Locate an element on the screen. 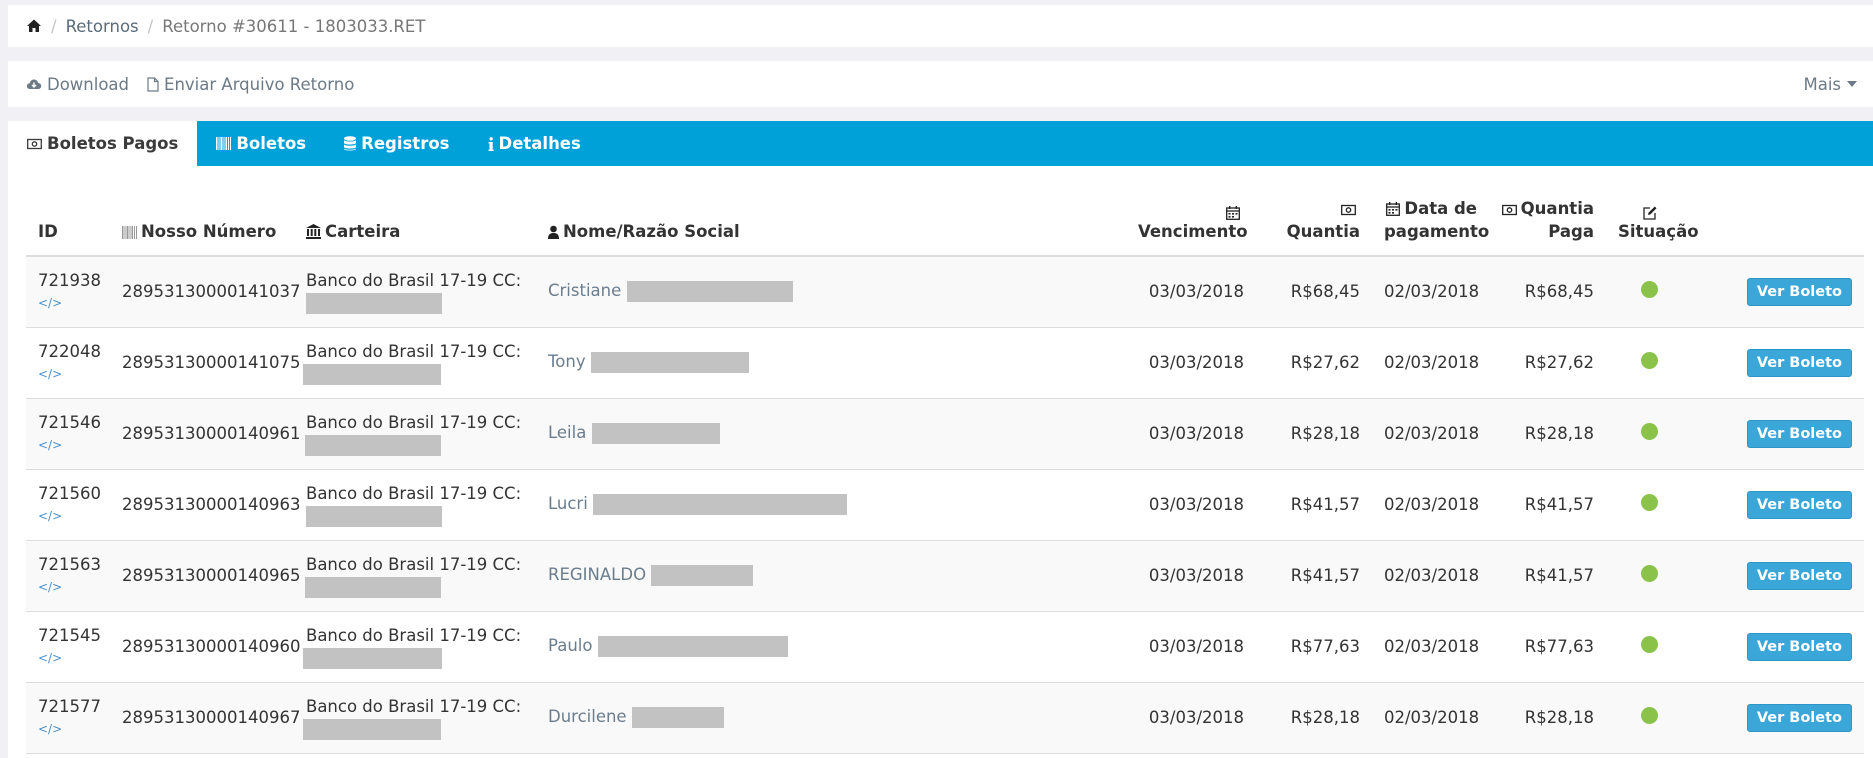 The image size is (1873, 758). cell-id: 722048 </> is located at coordinates (68, 362).